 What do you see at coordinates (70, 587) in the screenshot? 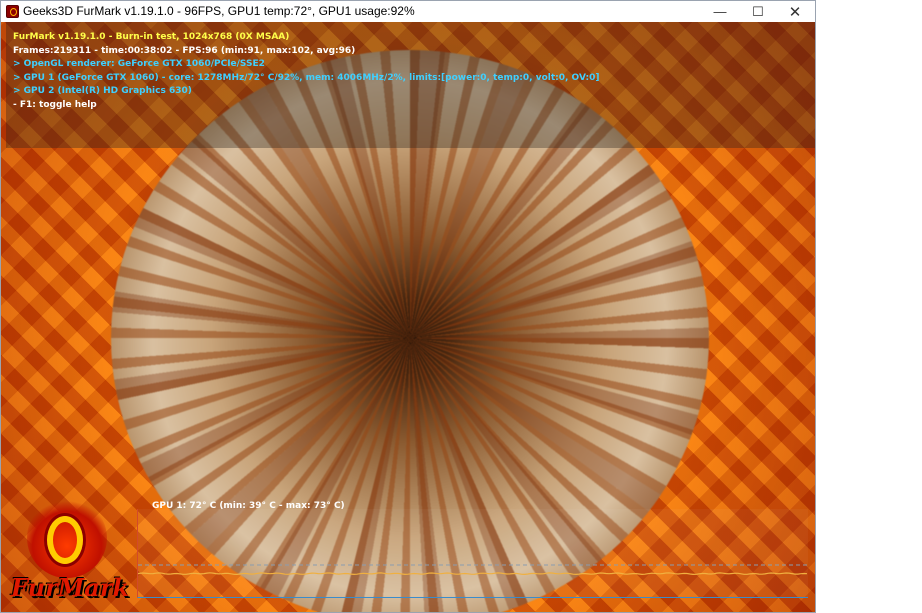
I see `logo-text: FurMark` at bounding box center [70, 587].